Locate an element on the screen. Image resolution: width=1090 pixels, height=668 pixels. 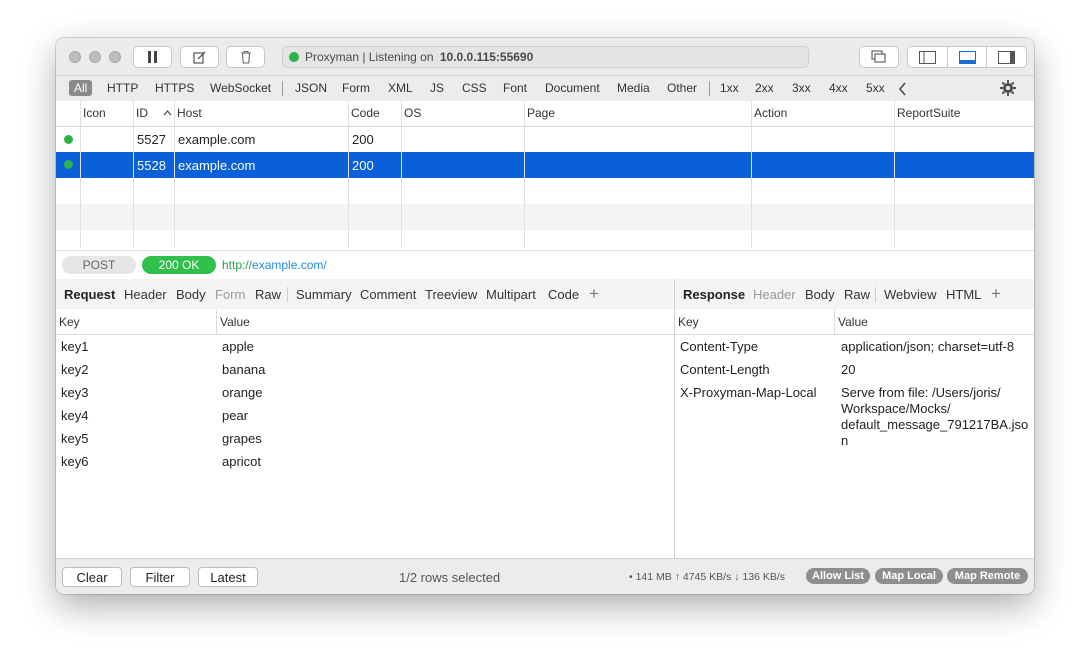
method-badge: POST is located at coordinates (99, 265).